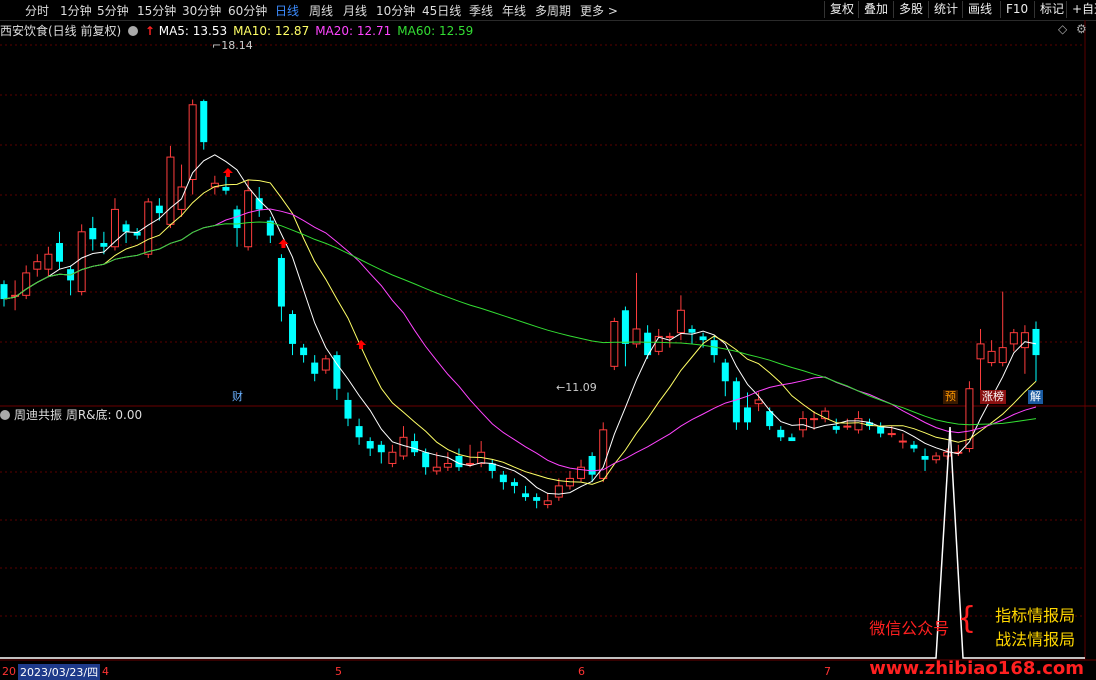 This screenshot has height=680, width=1096. I want to click on badge-0: 财, so click(237, 397).